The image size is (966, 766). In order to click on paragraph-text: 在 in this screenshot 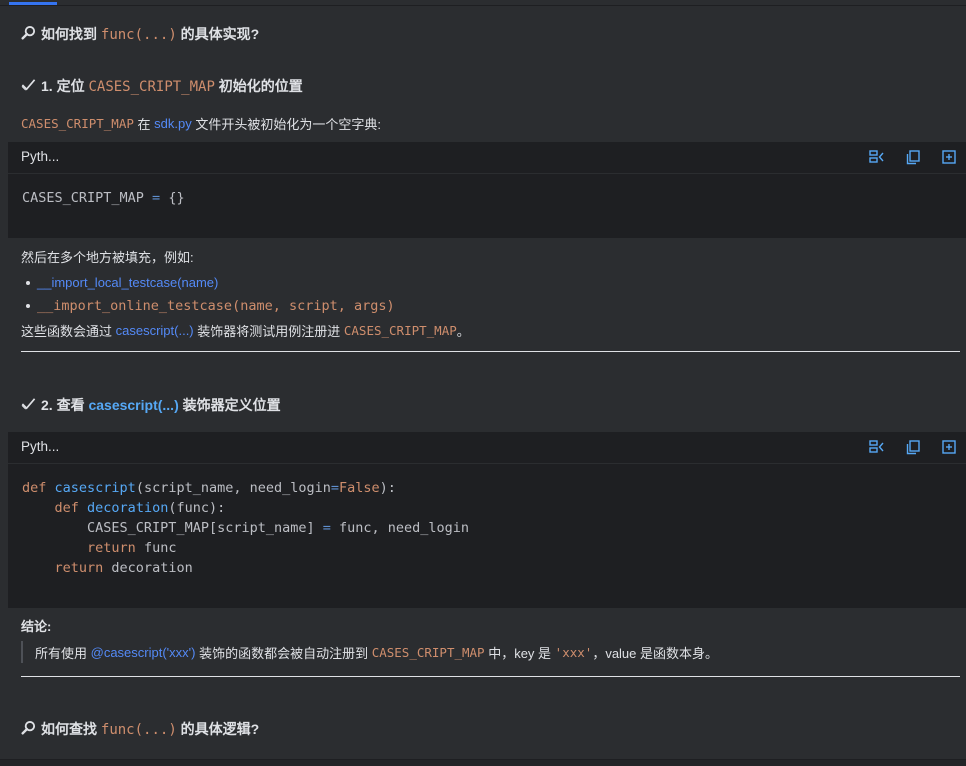, I will do `click(144, 124)`.